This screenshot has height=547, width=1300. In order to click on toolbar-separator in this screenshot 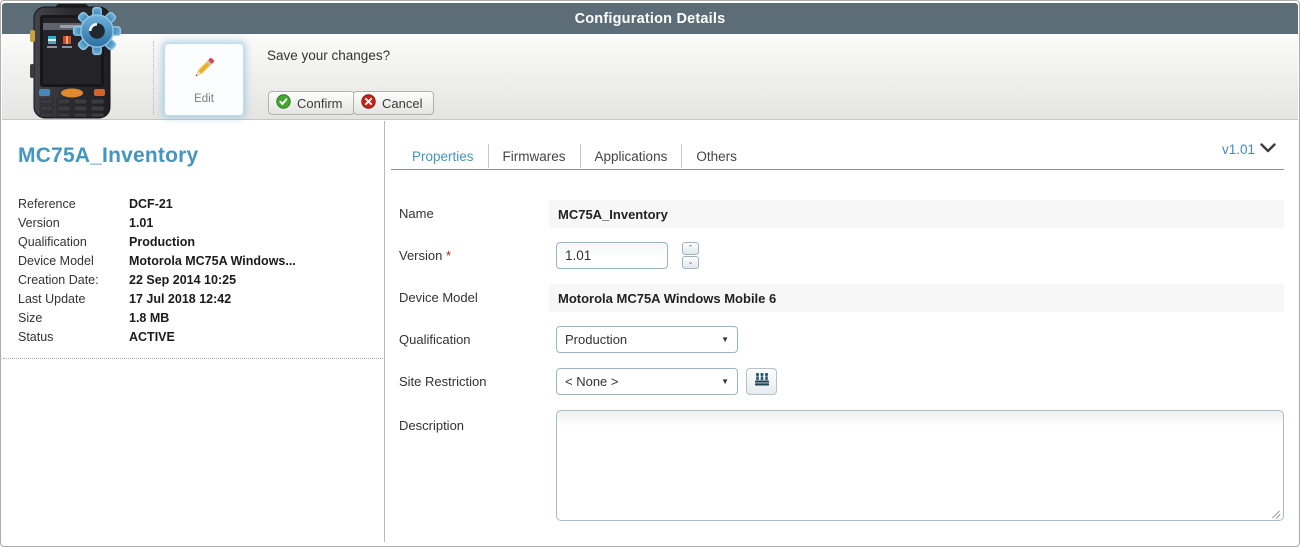, I will do `click(153, 78)`.